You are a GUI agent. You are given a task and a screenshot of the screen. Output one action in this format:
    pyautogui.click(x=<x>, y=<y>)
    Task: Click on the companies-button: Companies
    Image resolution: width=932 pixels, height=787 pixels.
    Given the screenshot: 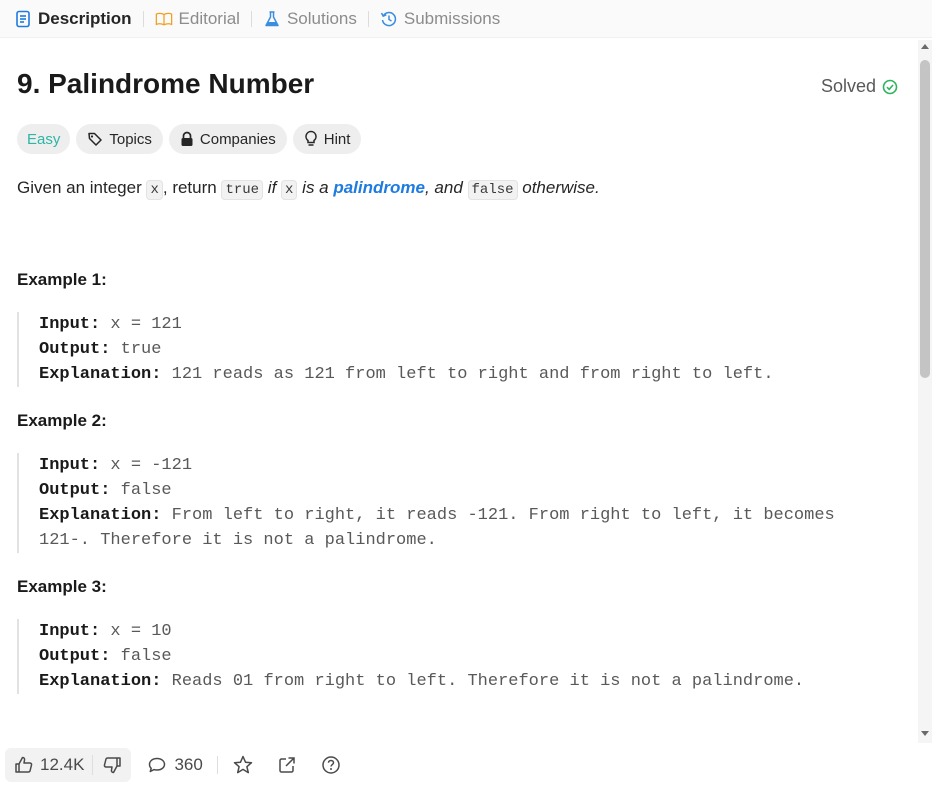 What is the action you would take?
    pyautogui.click(x=227, y=139)
    